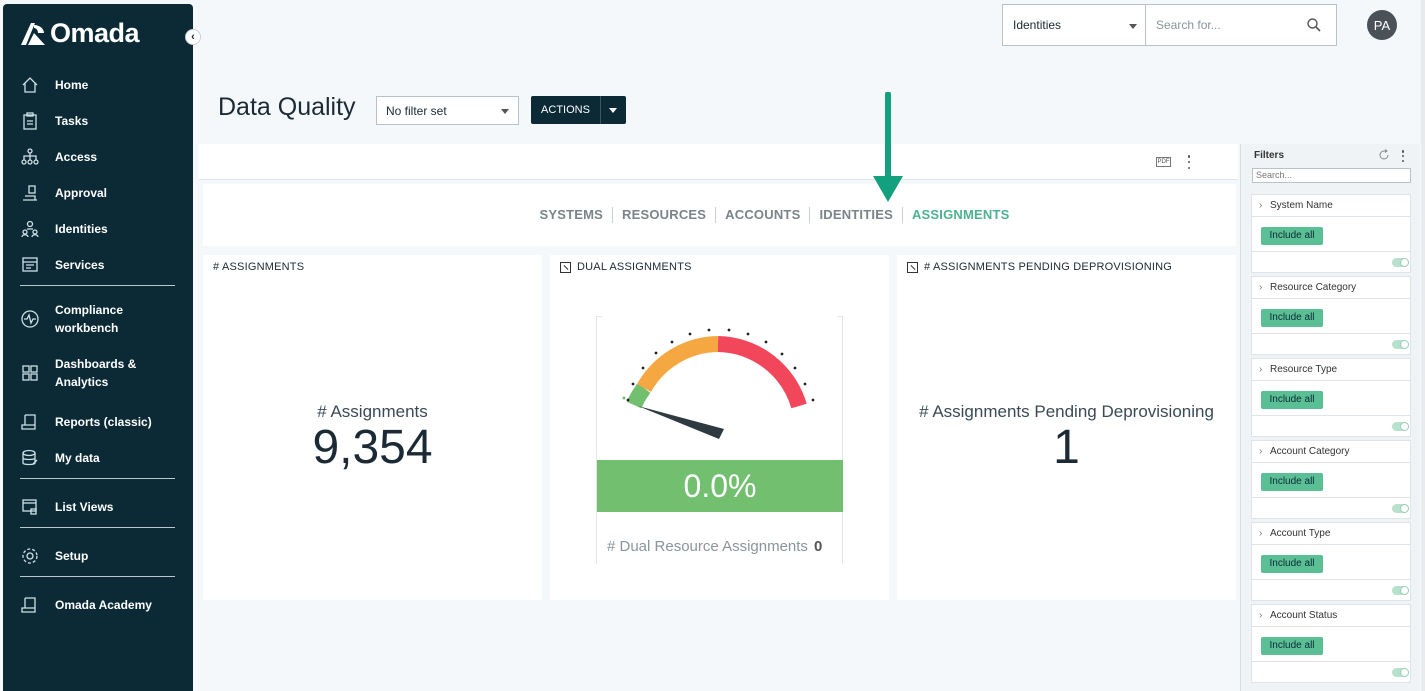  Describe the element at coordinates (1331, 397) in the screenshot. I see `filter-group: Resource Type Include all` at that location.